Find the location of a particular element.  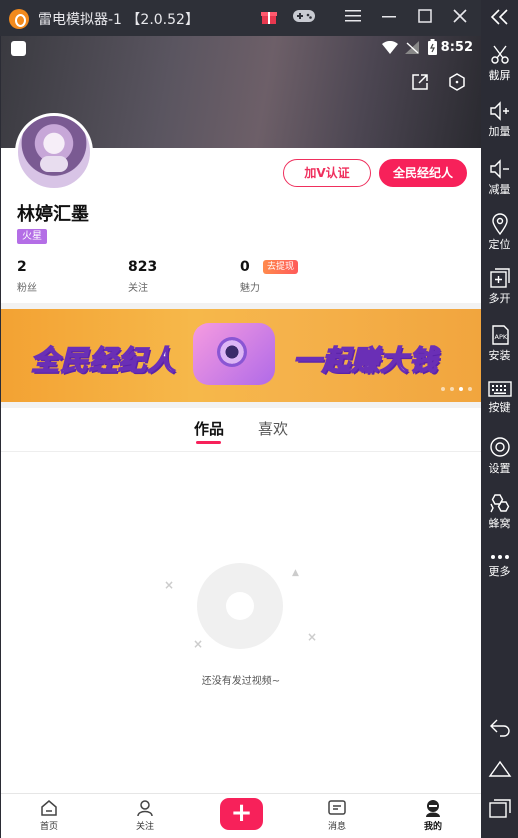

emulator-titlebar: 雷电模拟器-1 【2.0.52】 is located at coordinates (259, 18).